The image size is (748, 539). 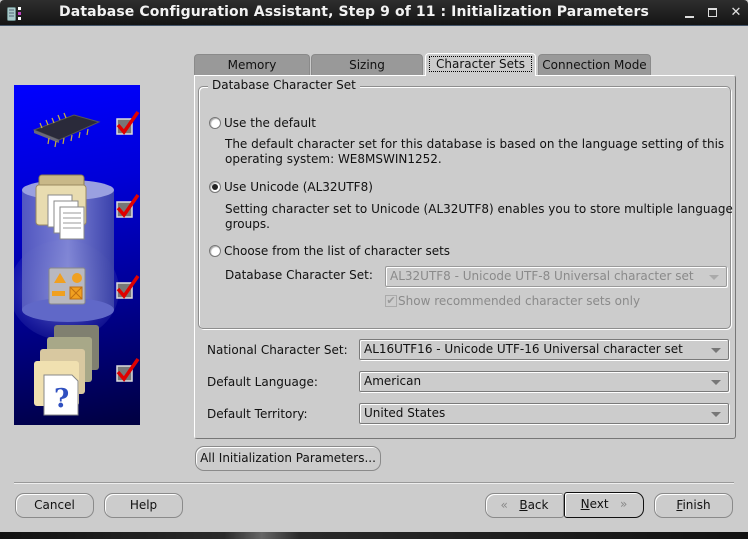 I want to click on minimize-button, so click(x=690, y=13).